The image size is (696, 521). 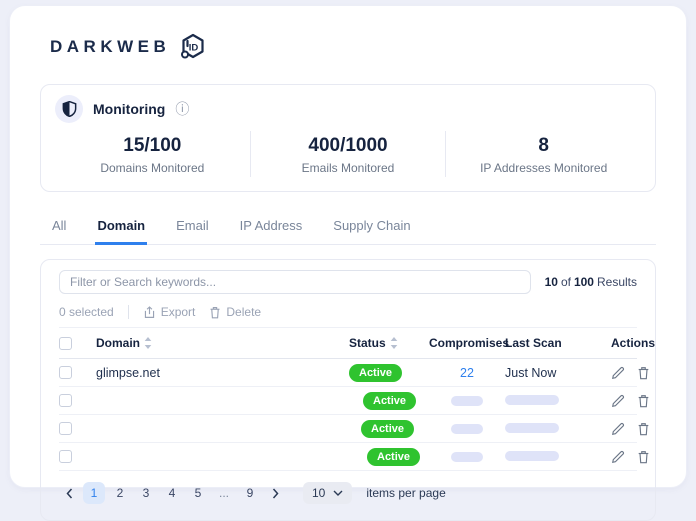 What do you see at coordinates (328, 493) in the screenshot?
I see `items-per-page-select: 10` at bounding box center [328, 493].